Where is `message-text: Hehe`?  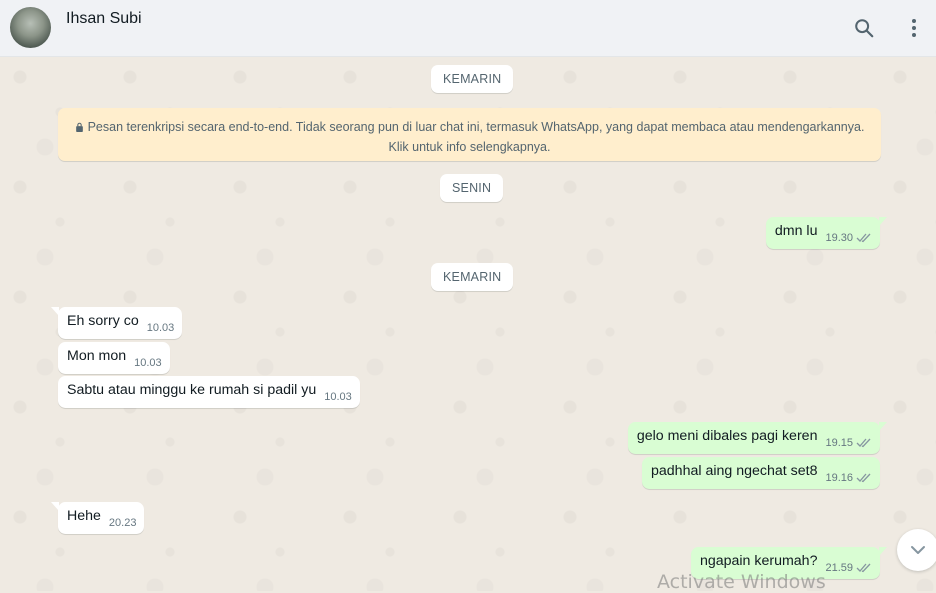
message-text: Hehe is located at coordinates (84, 515).